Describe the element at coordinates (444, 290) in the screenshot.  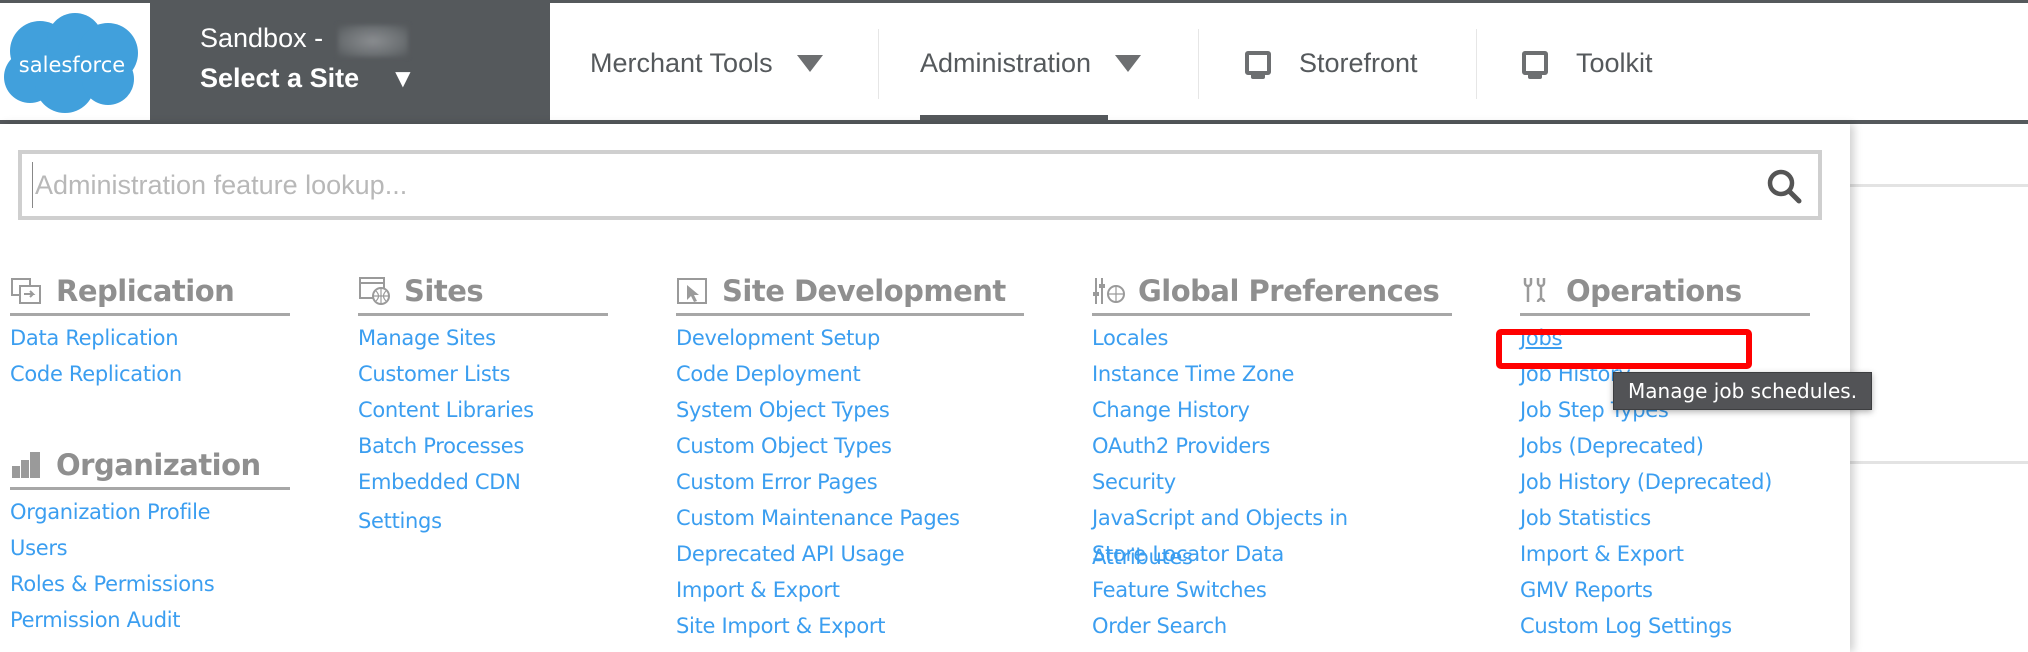
I see `section-title: Sites` at that location.